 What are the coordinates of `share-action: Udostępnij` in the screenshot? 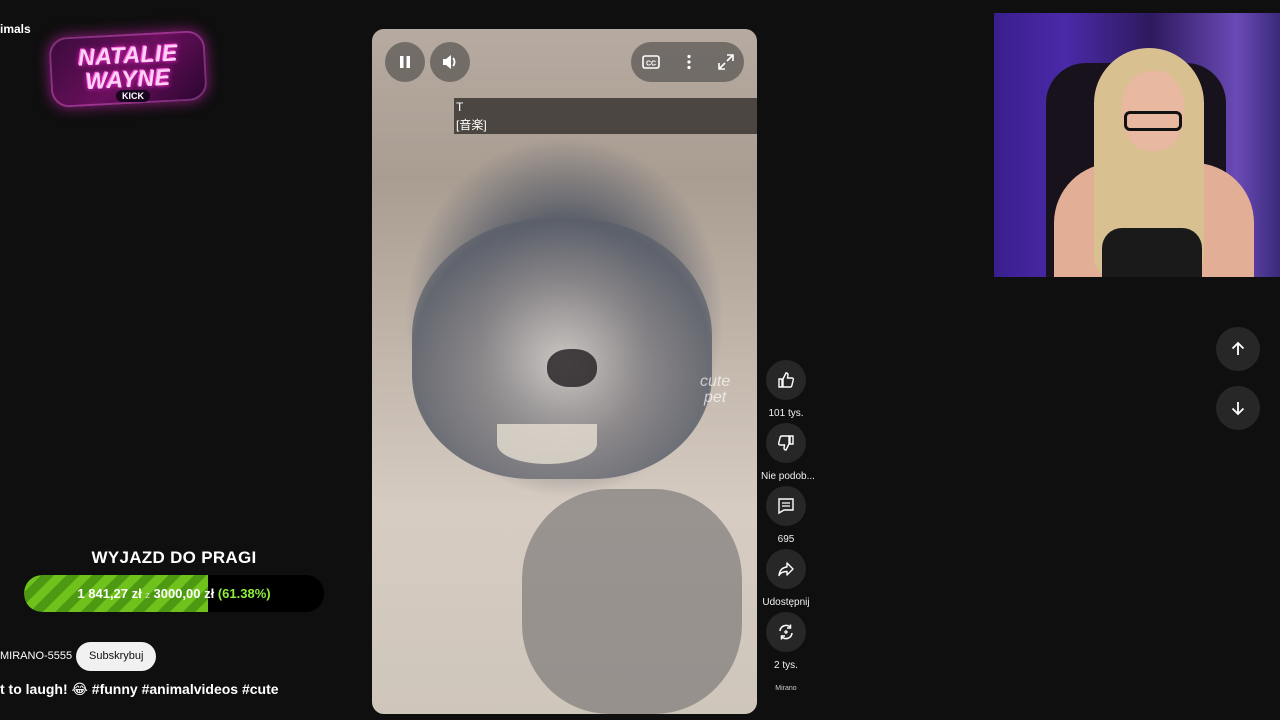 It's located at (786, 578).